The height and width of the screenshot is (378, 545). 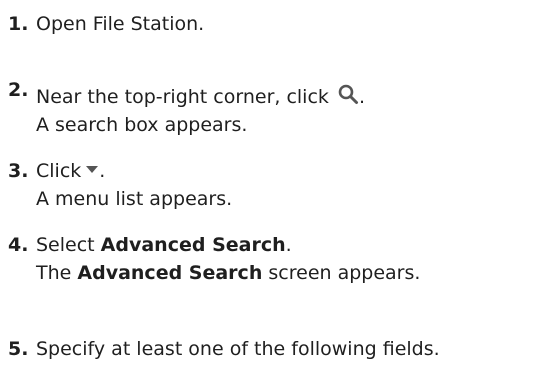 I want to click on step-number: 3., so click(x=18, y=171).